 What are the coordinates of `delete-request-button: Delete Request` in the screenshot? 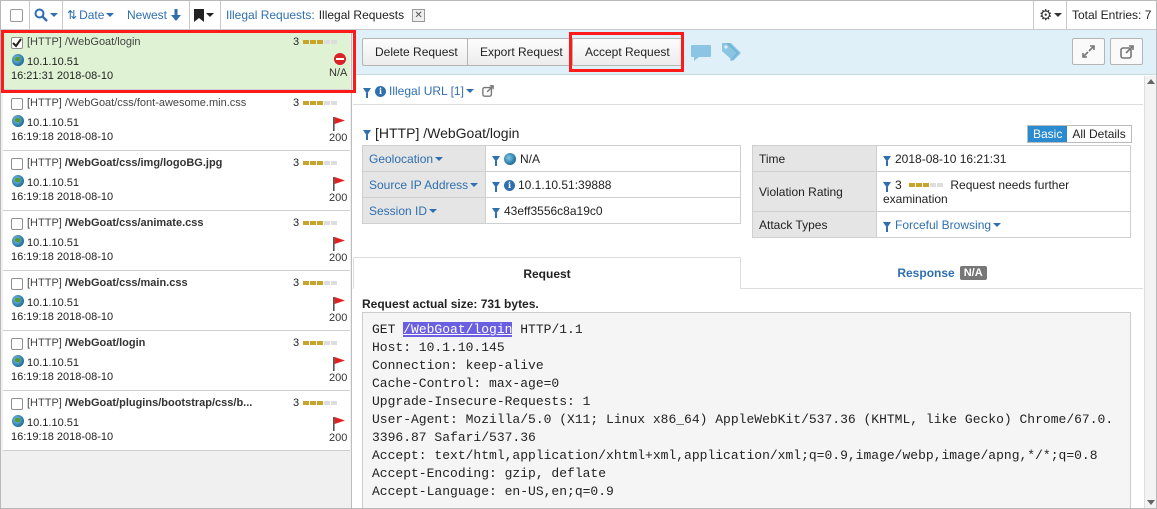 It's located at (416, 52).